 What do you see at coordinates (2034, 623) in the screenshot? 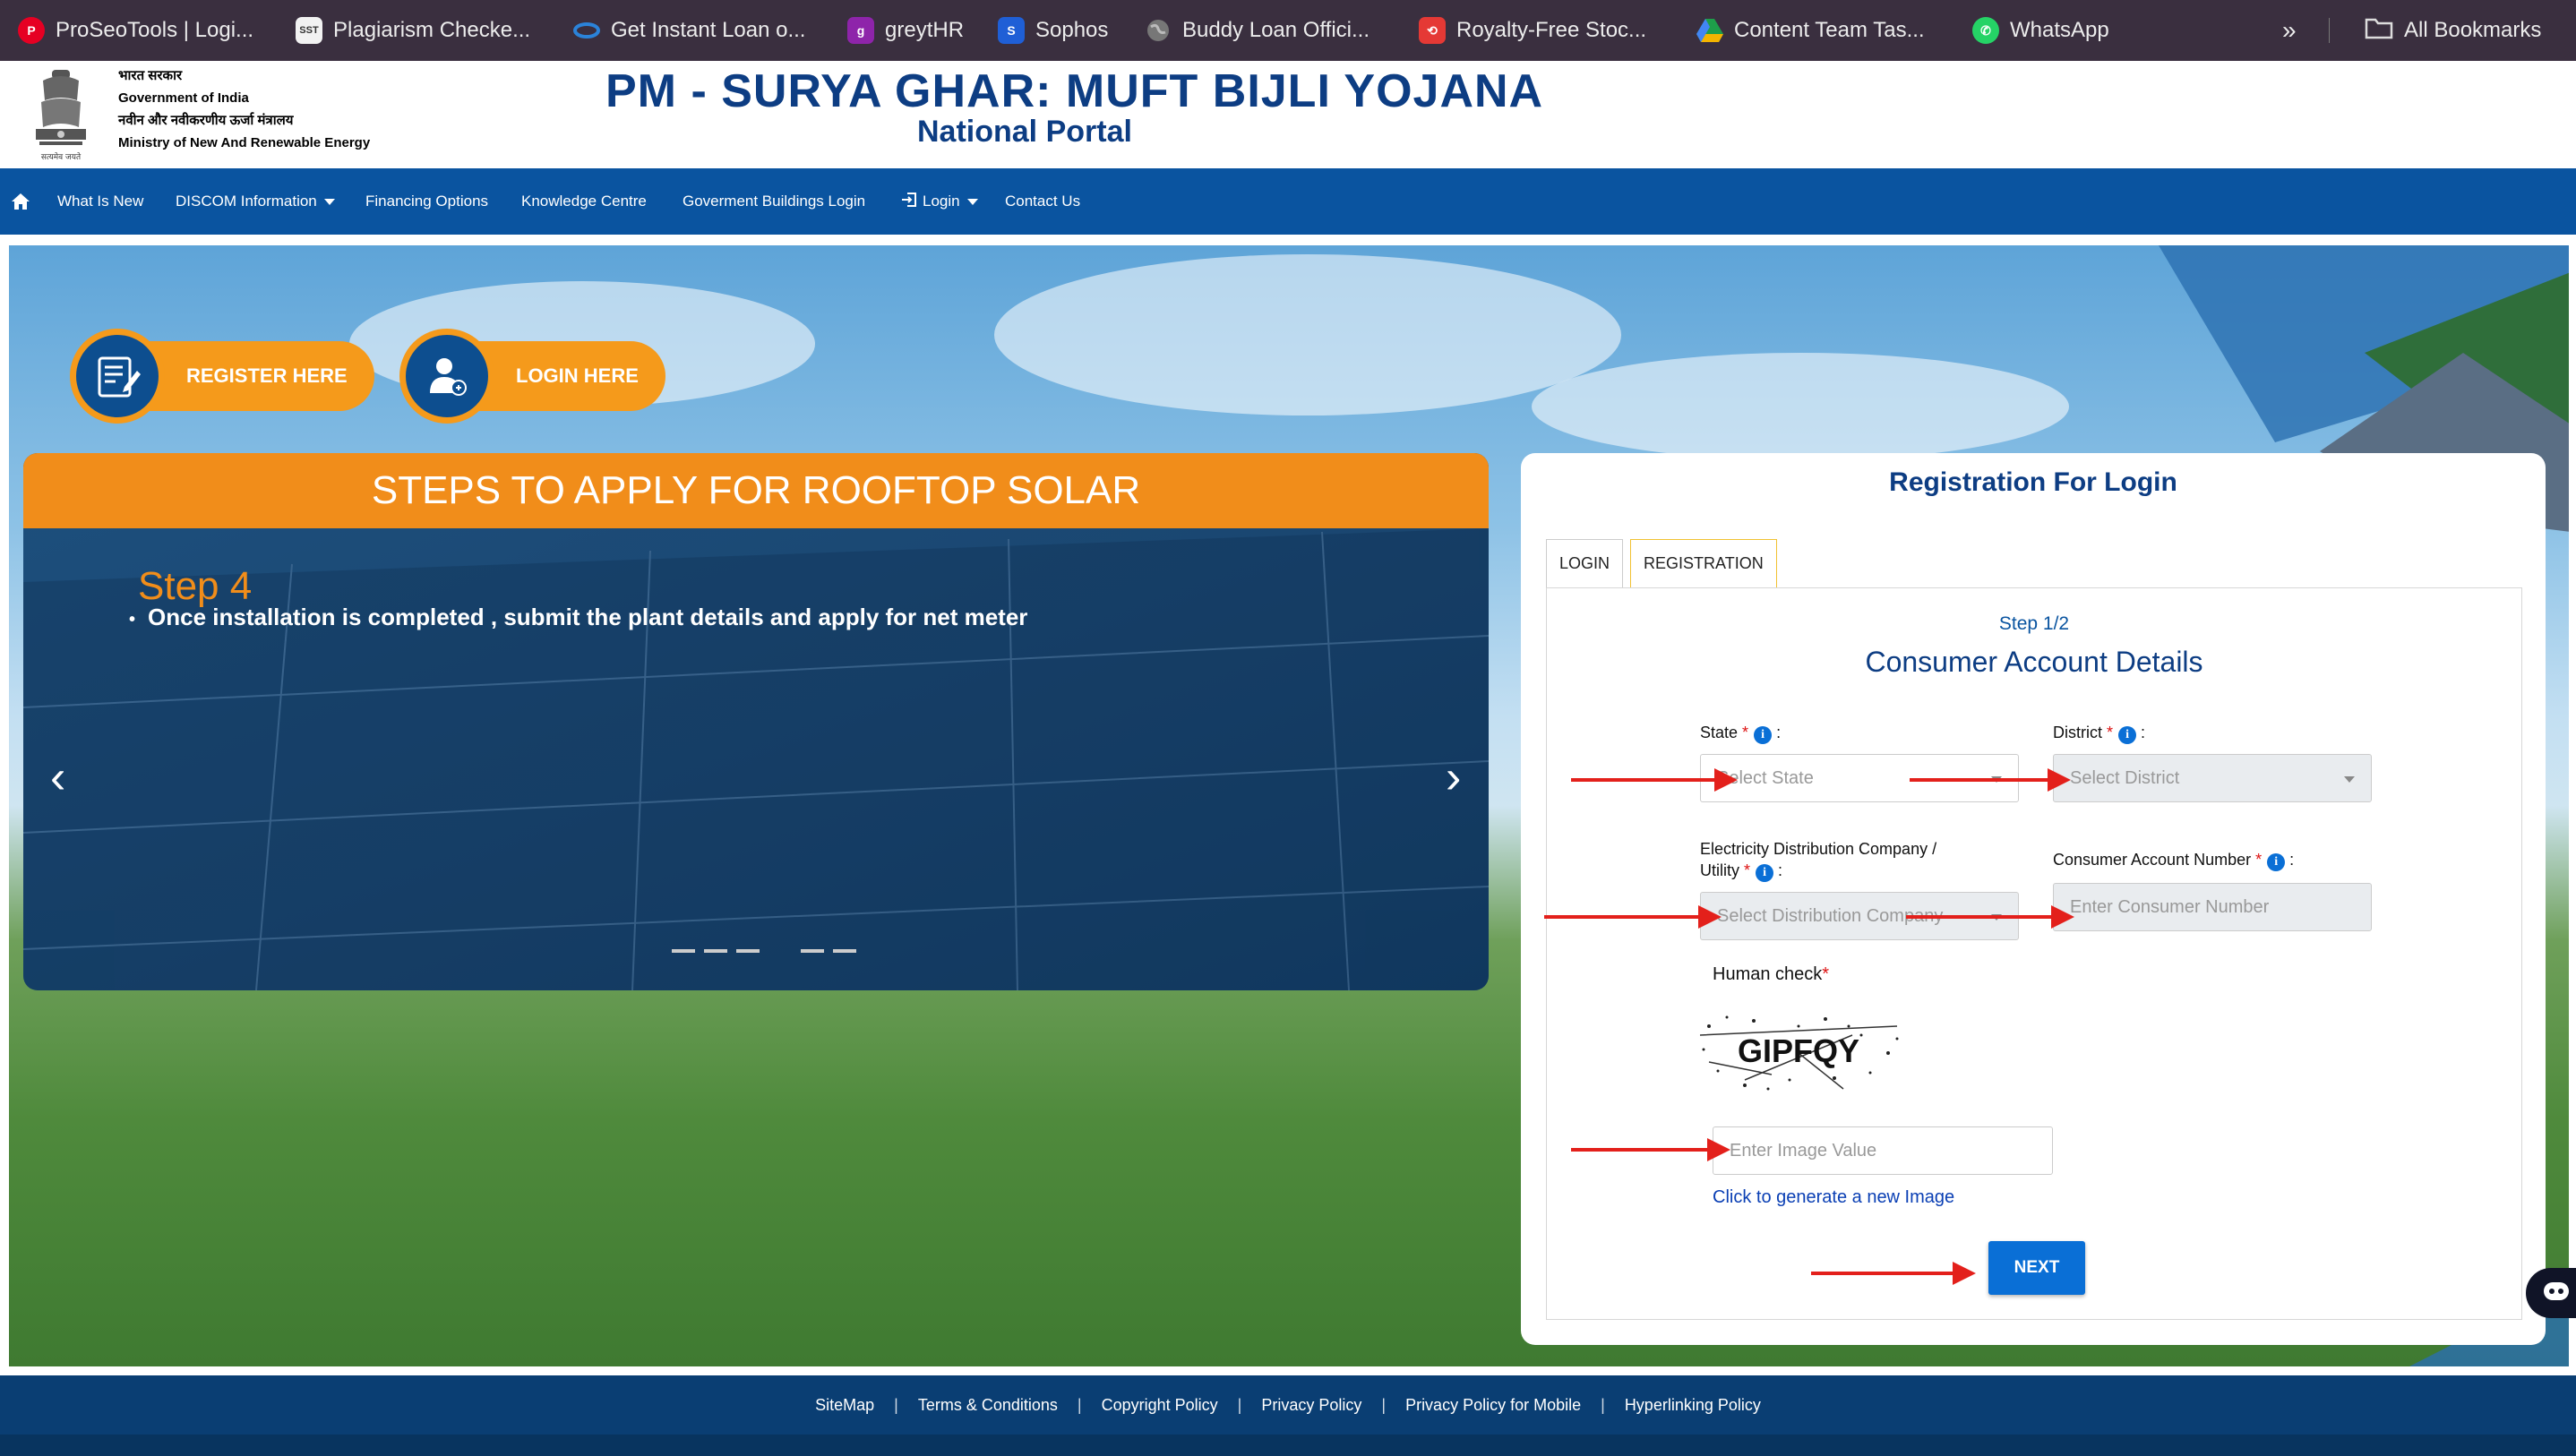
I see `form-step-indicator: Step 1/2` at bounding box center [2034, 623].